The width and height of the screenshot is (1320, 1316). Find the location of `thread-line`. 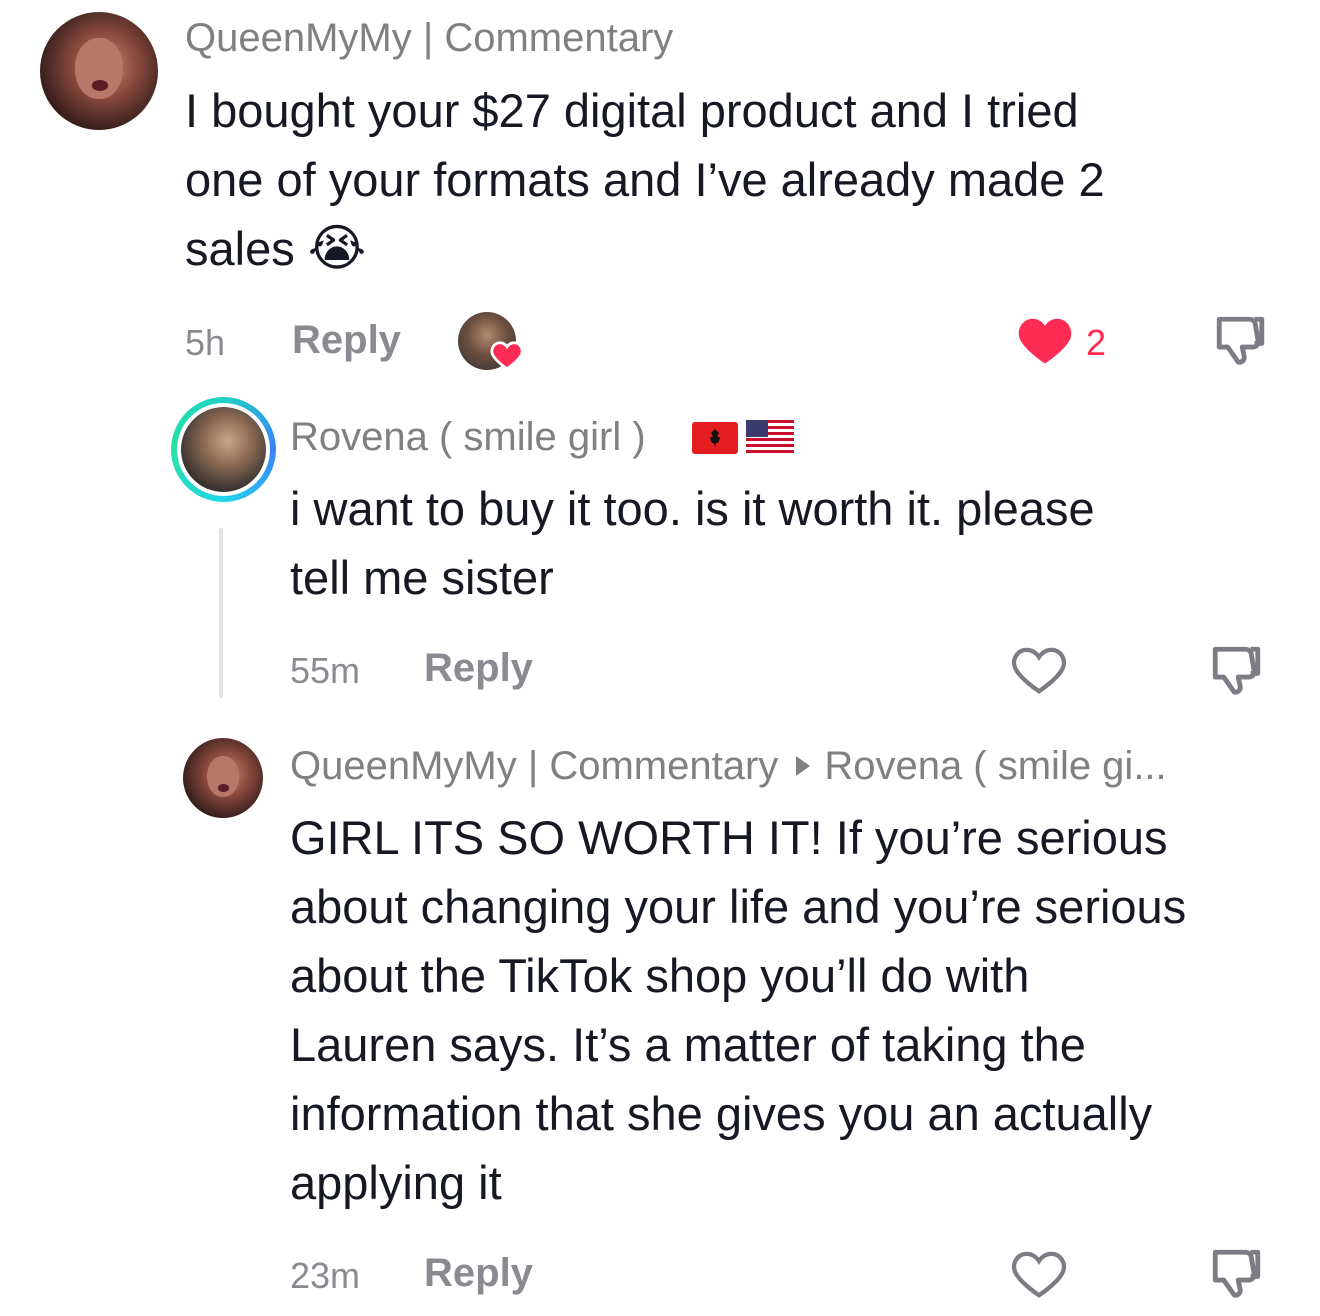

thread-line is located at coordinates (221, 613).